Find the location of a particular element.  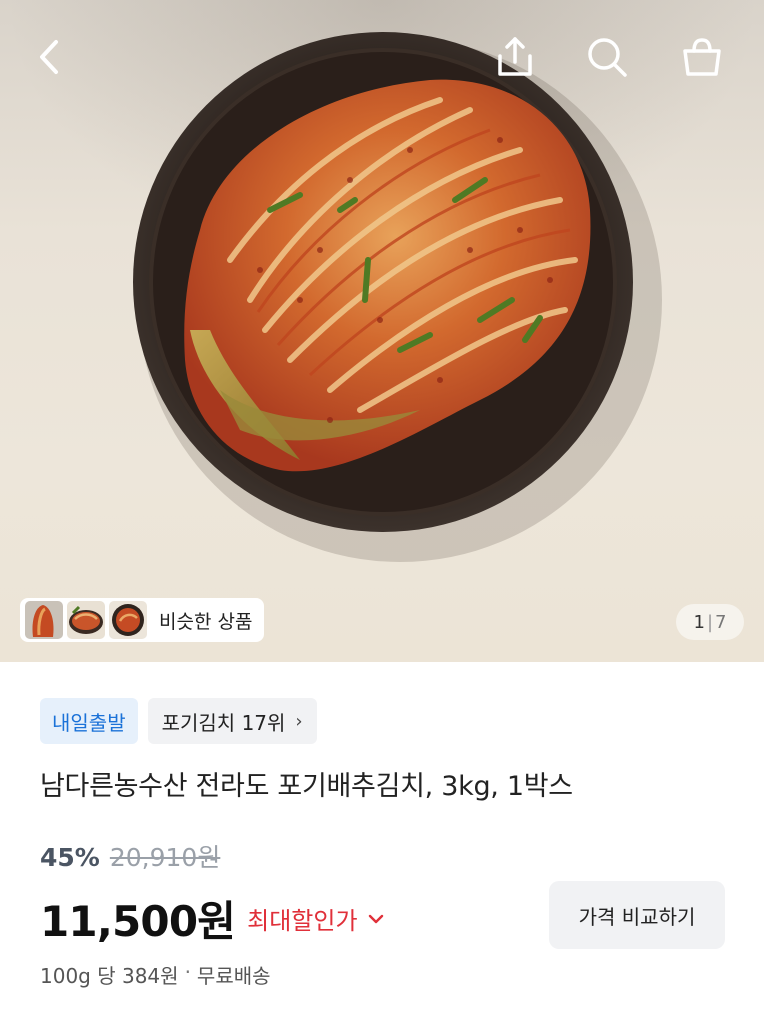

image-counter: 1 | 7 is located at coordinates (710, 622).